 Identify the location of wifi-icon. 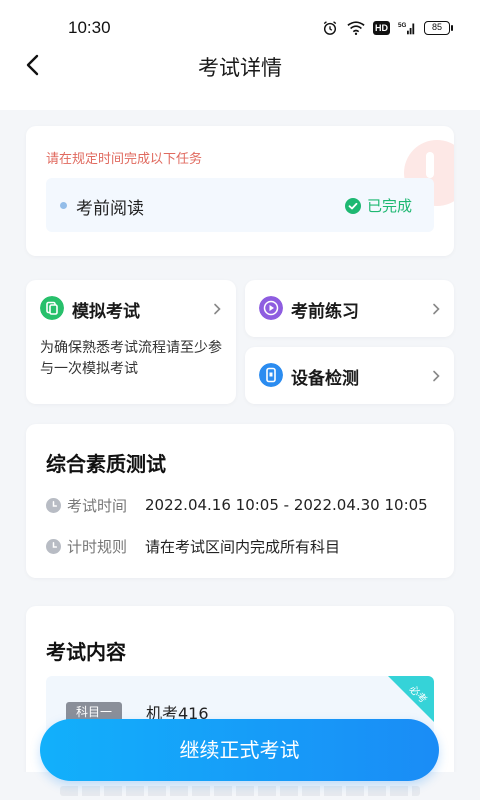
(356, 28).